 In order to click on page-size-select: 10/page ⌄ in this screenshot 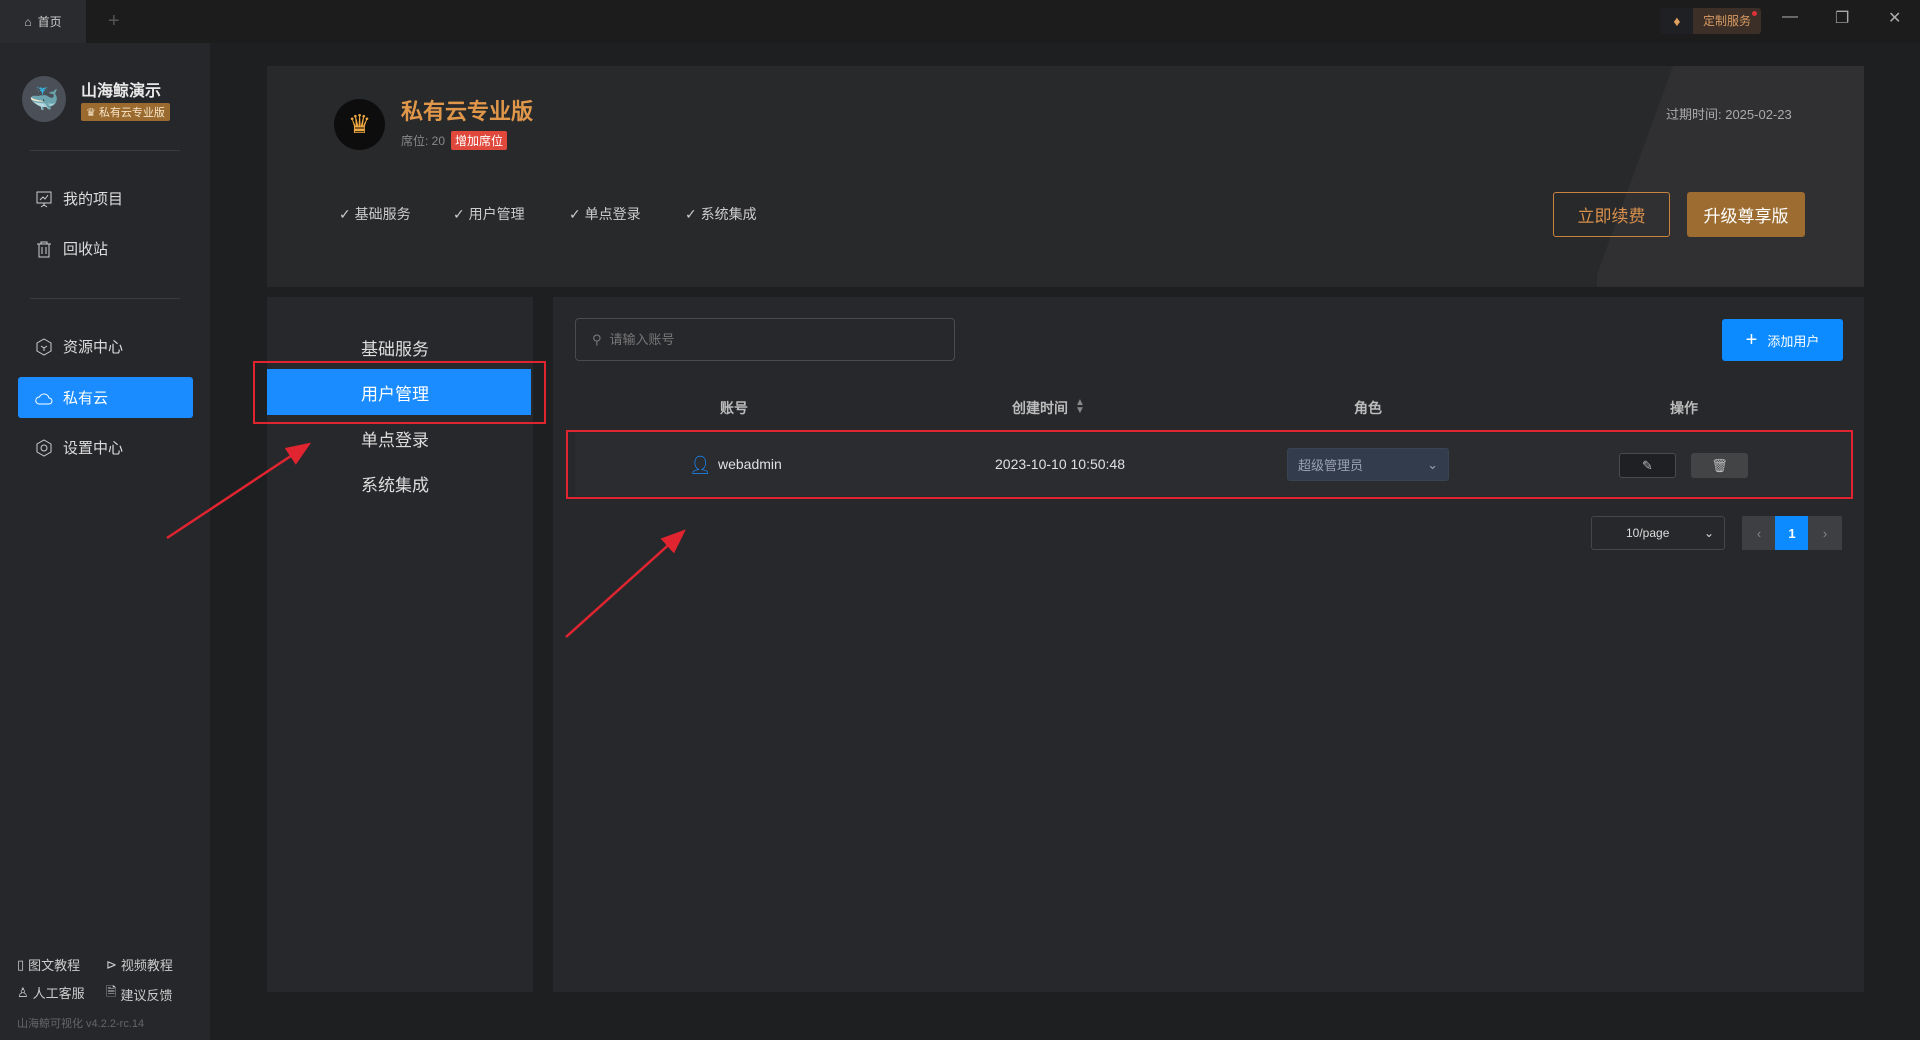, I will do `click(1658, 533)`.